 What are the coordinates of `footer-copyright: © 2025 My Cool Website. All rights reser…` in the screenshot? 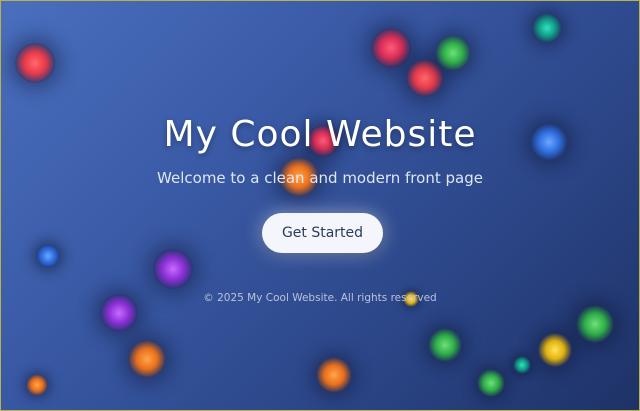 It's located at (320, 298).